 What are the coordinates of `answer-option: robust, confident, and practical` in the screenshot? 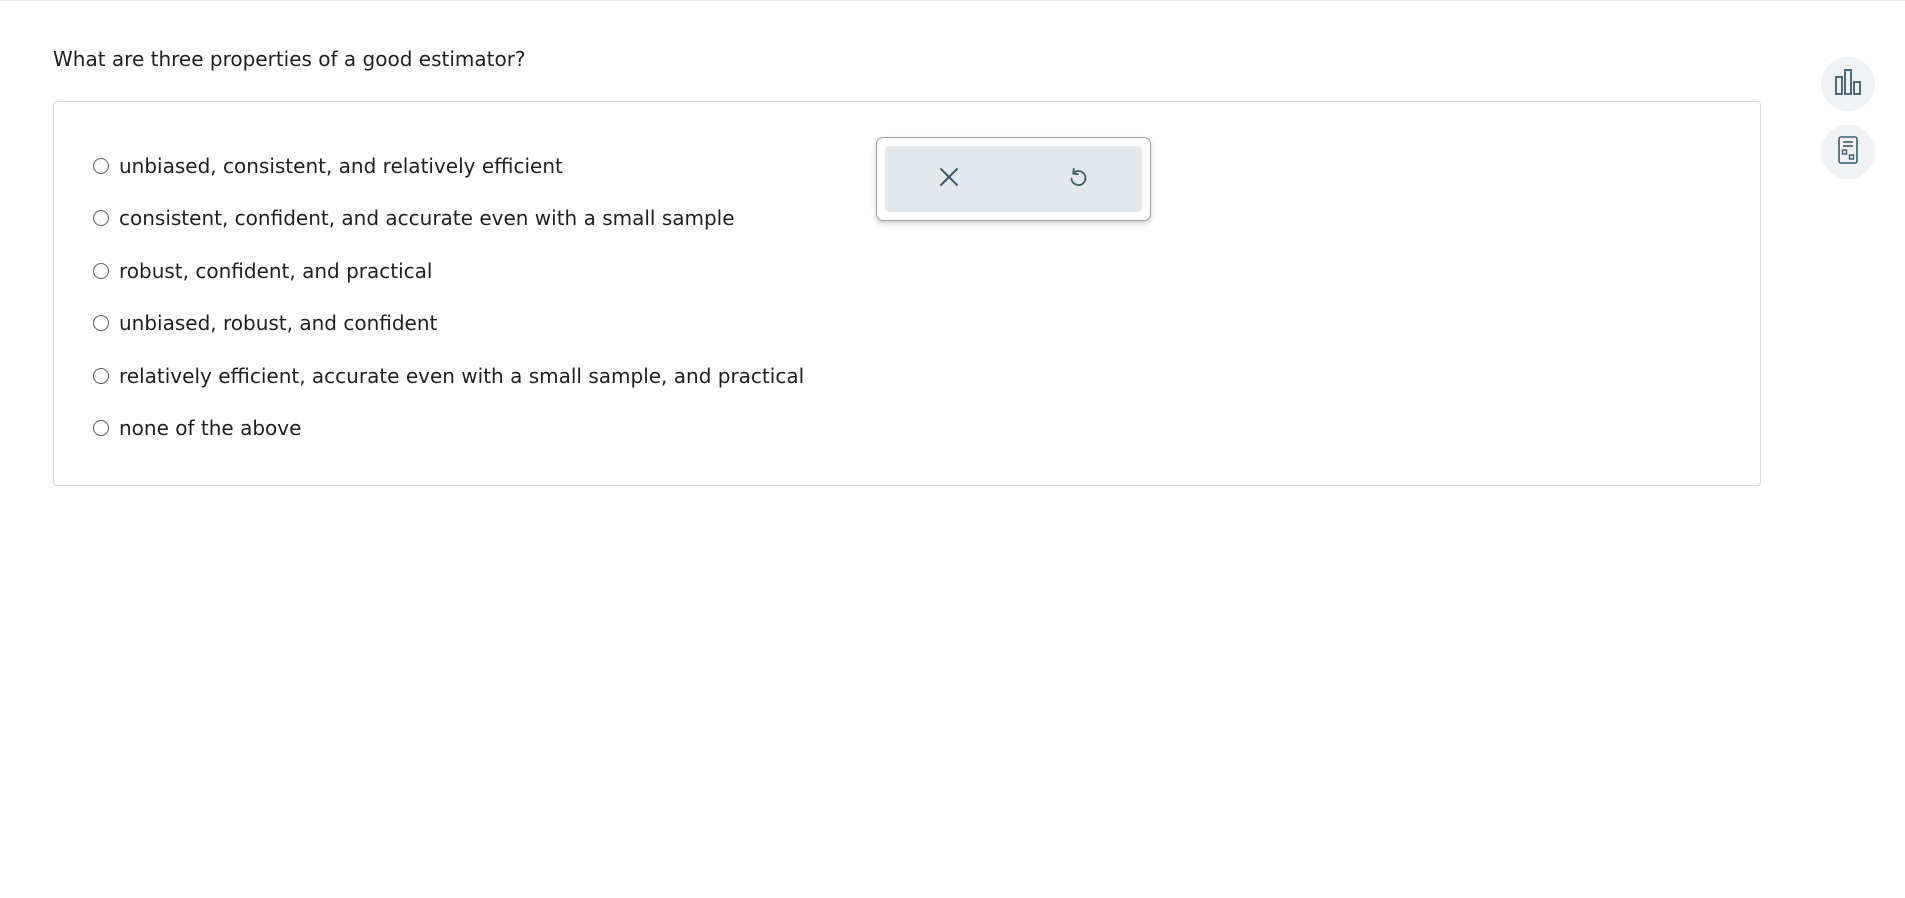 It's located at (262, 271).